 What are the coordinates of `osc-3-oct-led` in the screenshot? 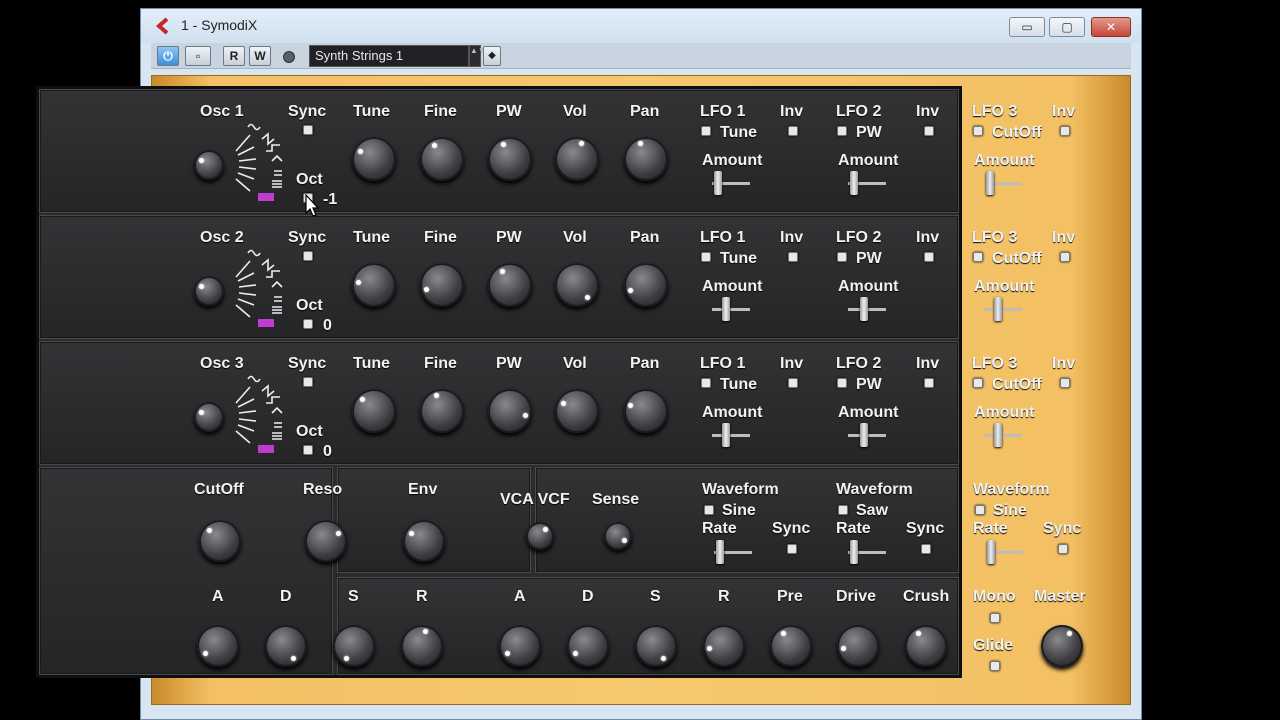 It's located at (308, 450).